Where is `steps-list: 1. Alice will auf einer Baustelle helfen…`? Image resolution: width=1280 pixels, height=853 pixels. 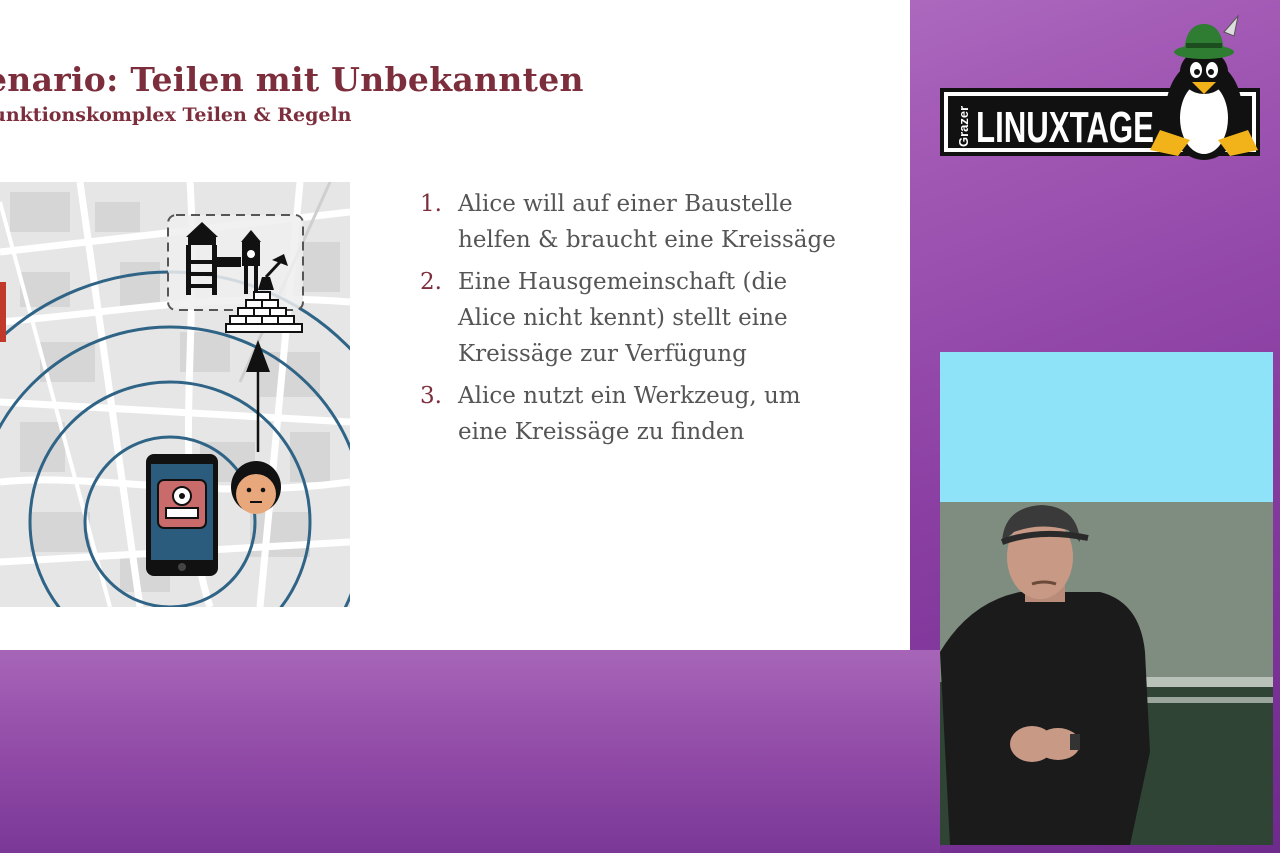 steps-list: 1. Alice will auf einer Baustelle helfen… is located at coordinates (655, 321).